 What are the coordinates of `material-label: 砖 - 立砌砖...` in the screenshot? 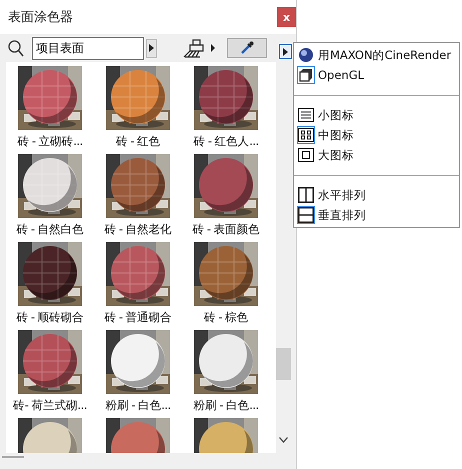 It's located at (50, 141).